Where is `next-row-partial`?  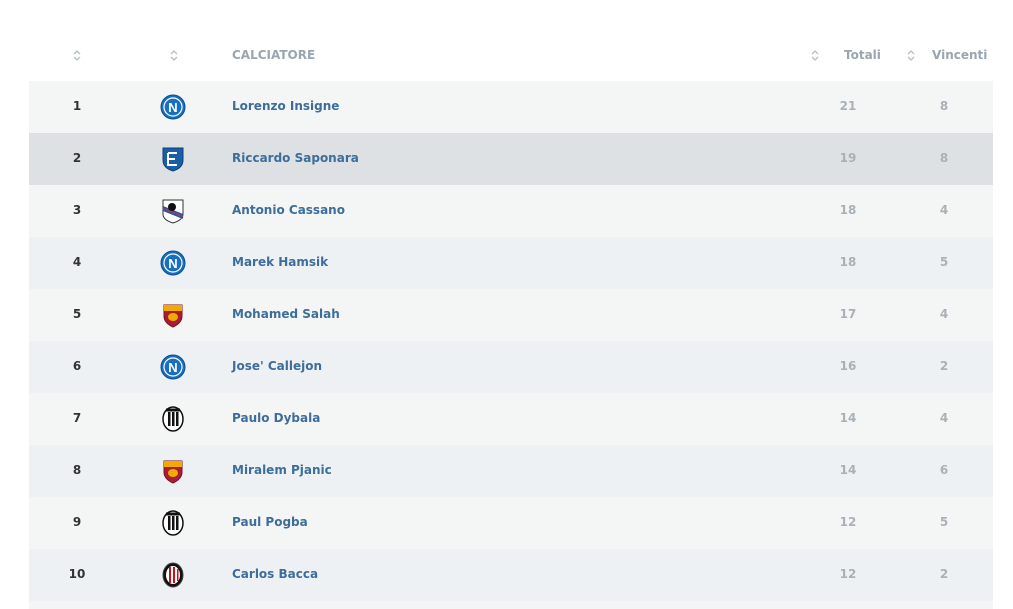
next-row-partial is located at coordinates (511, 605).